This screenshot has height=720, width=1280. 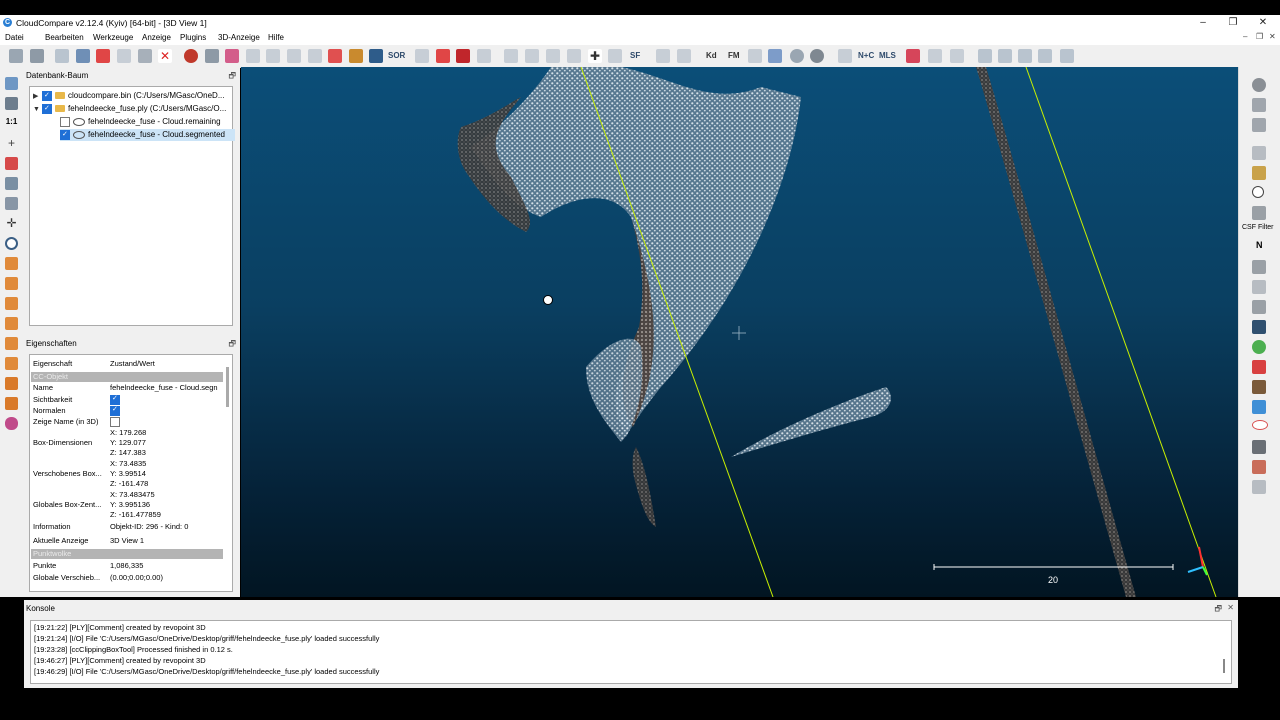 I want to click on mdi-restore-icon: ❐, so click(x=1259, y=36).